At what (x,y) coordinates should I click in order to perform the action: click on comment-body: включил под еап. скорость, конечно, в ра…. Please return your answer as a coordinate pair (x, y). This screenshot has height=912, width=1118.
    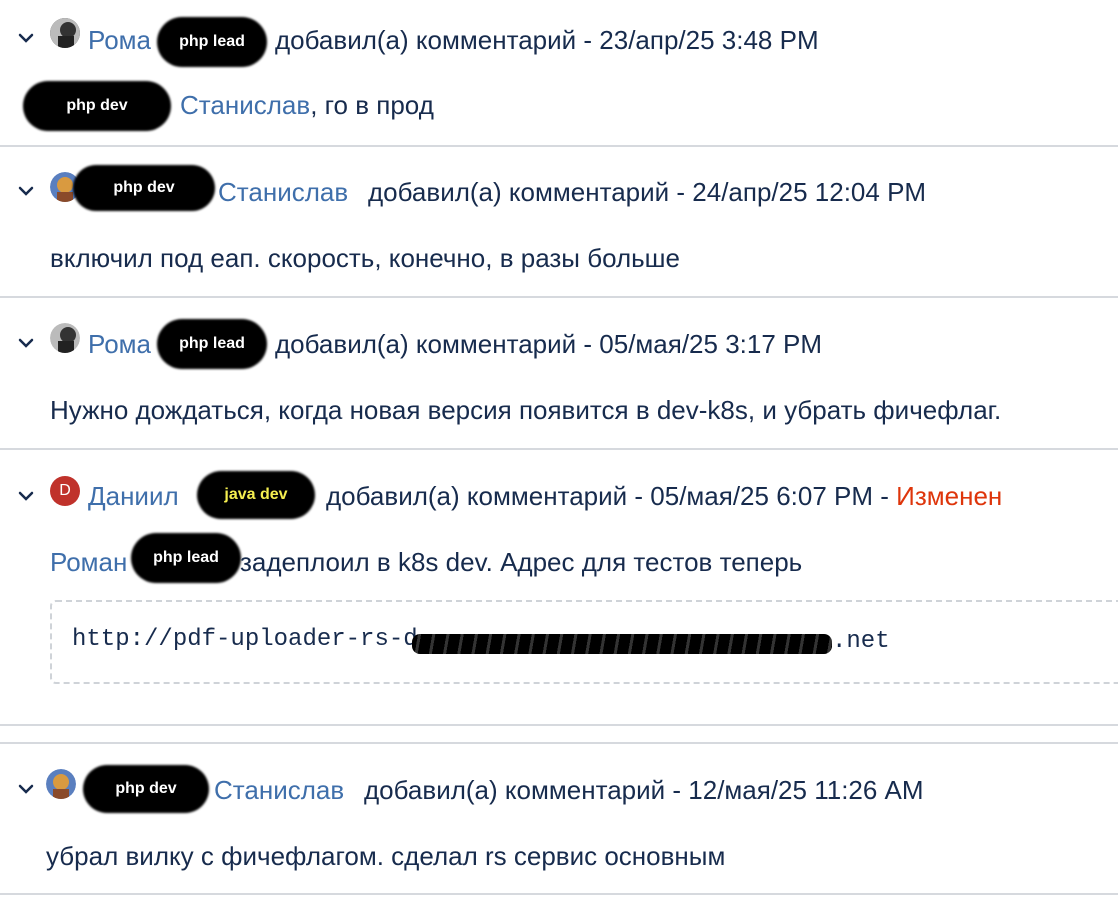
    Looking at the image, I should click on (365, 258).